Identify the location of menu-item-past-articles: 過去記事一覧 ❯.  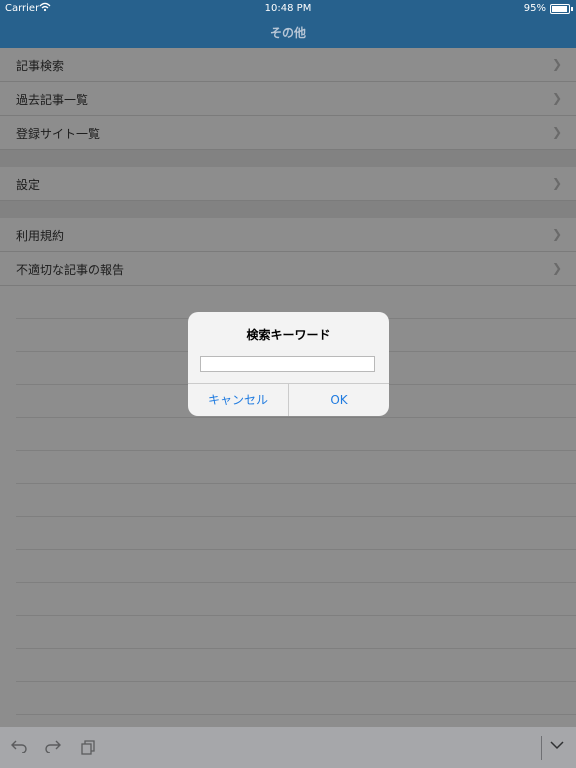
(288, 99).